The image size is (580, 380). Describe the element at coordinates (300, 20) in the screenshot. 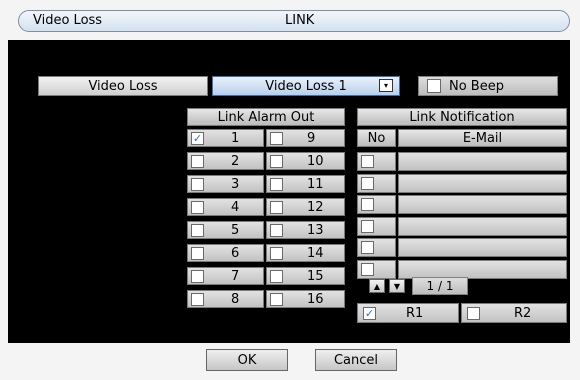

I see `section-title: LINK` at that location.